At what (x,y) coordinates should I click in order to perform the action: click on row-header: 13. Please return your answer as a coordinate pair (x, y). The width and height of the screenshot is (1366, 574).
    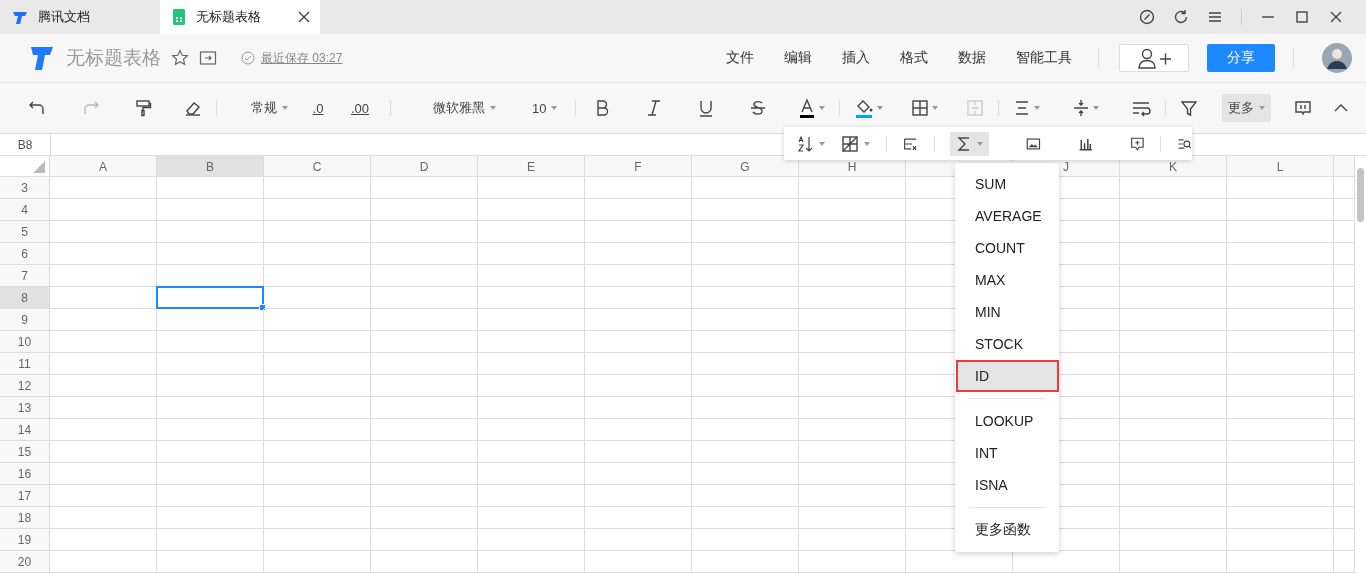
    Looking at the image, I should click on (25, 408).